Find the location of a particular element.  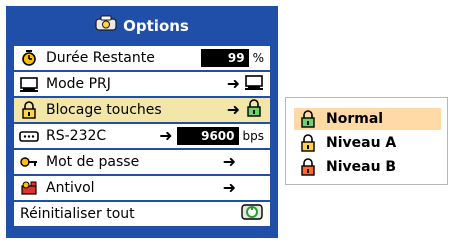

value-box: 99 is located at coordinates (224, 58).